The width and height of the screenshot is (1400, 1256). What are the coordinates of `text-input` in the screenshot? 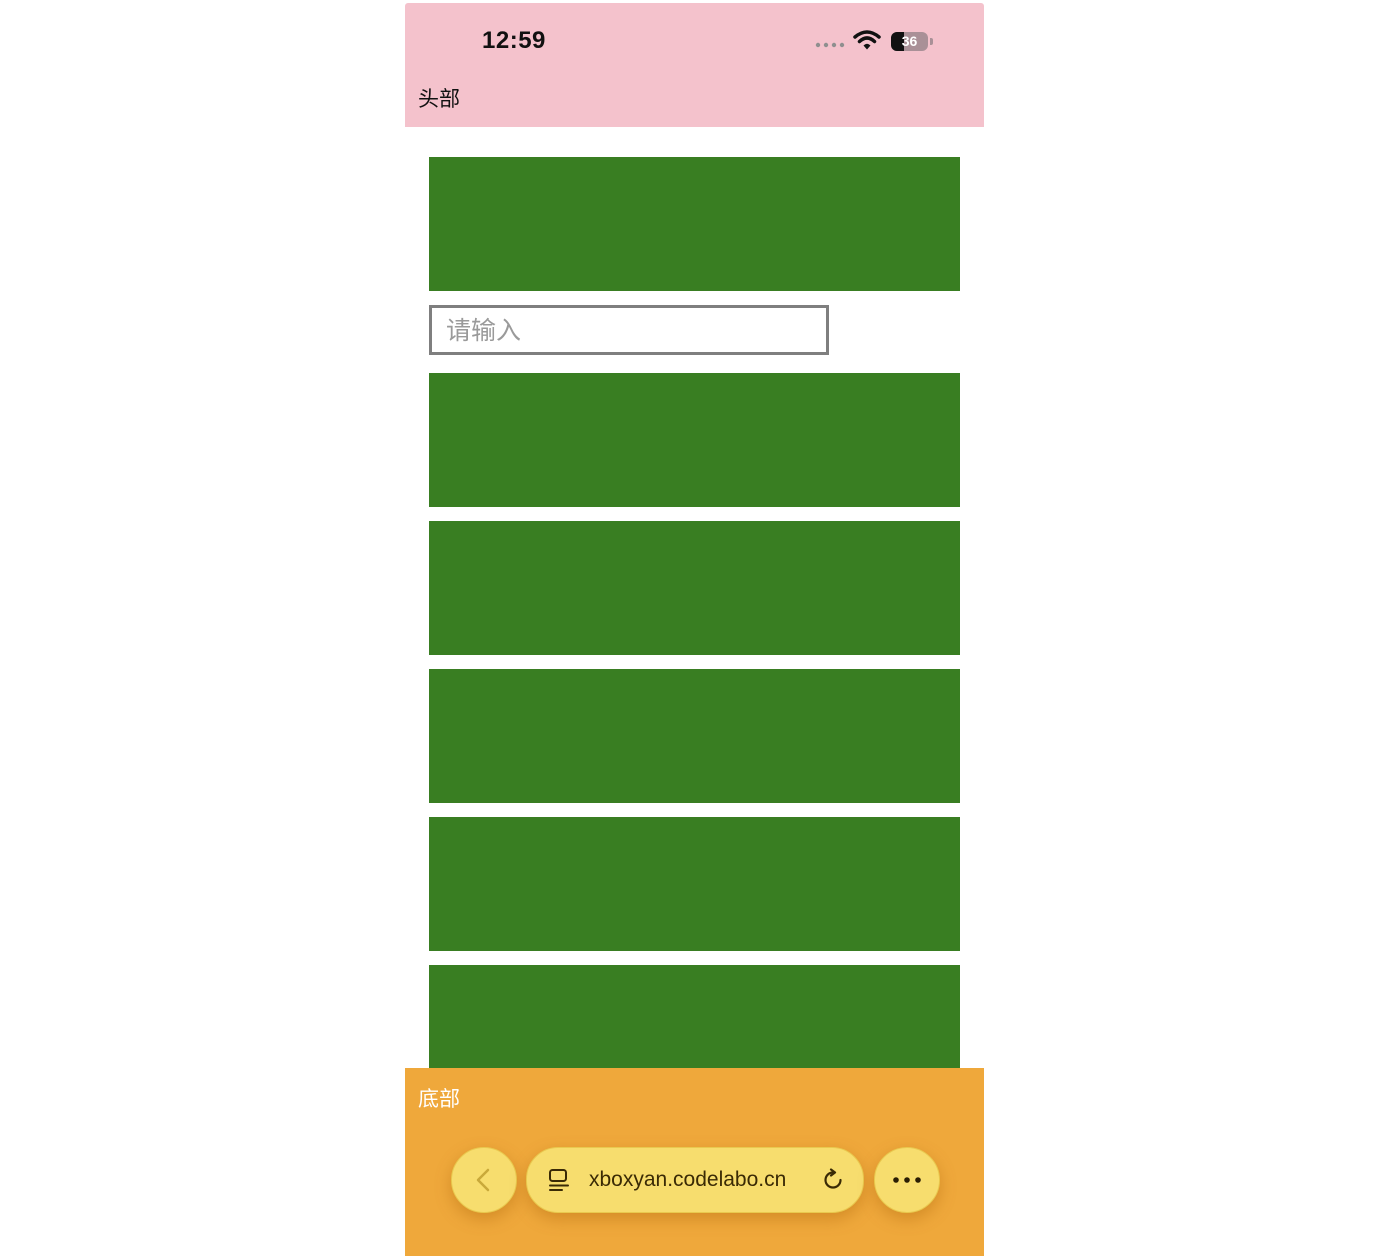 It's located at (629, 330).